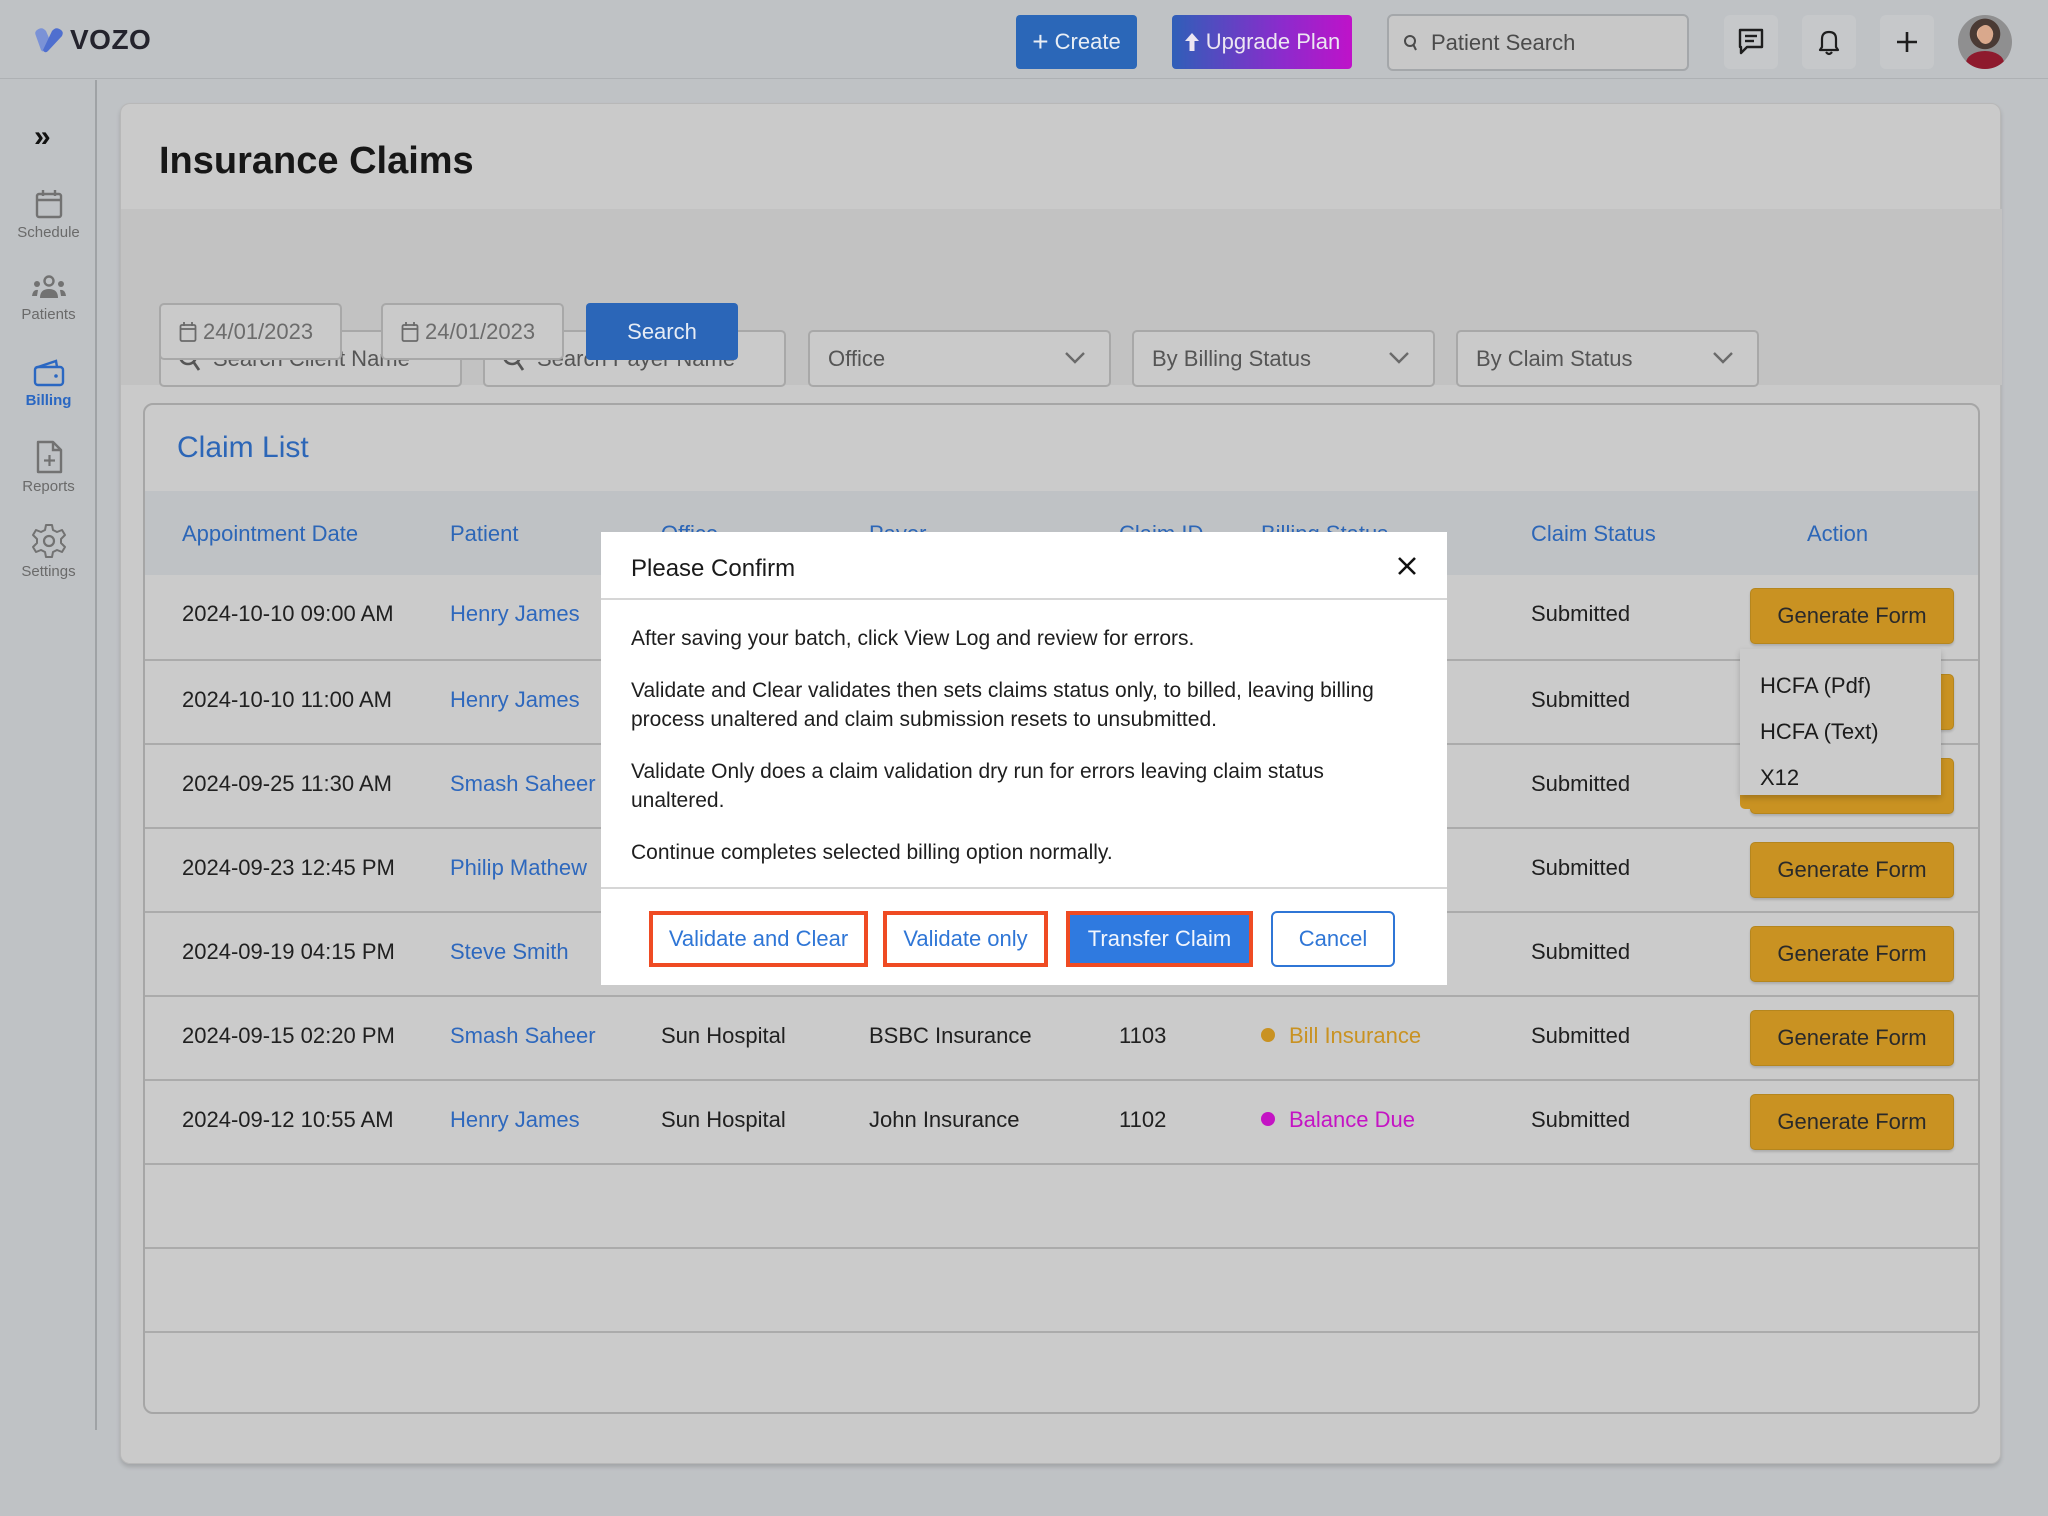  I want to click on patient-link: Steve Smith, so click(509, 952).